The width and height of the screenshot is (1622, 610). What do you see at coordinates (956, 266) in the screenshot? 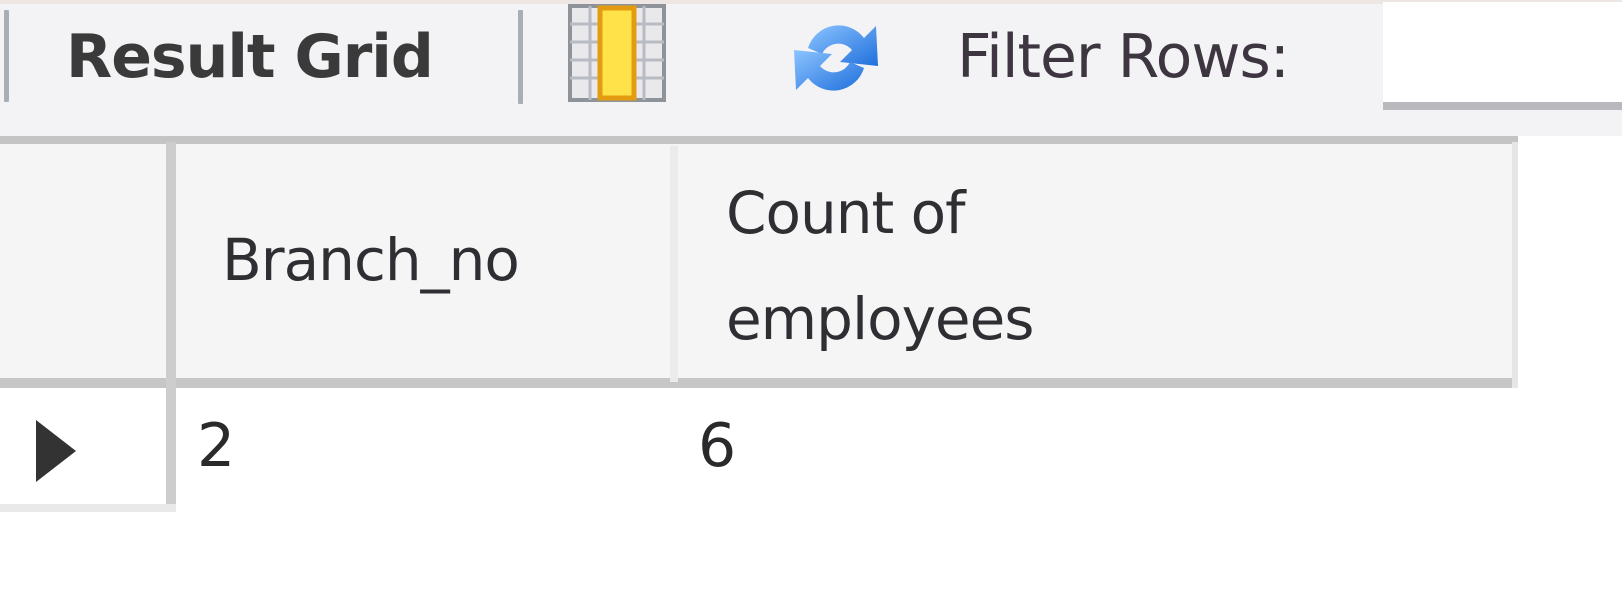
I see `column-header-count-of-employees: Count of employees` at bounding box center [956, 266].